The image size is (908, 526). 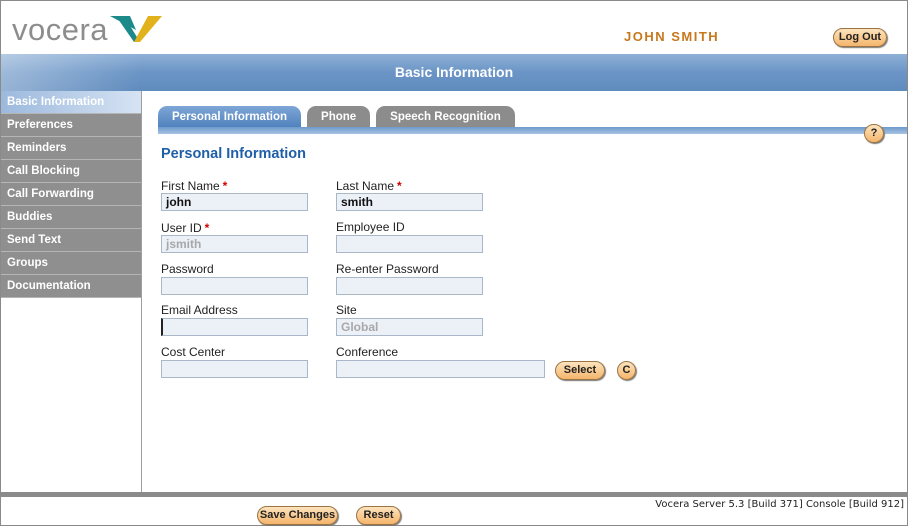 I want to click on cost-center-field, so click(x=234, y=369).